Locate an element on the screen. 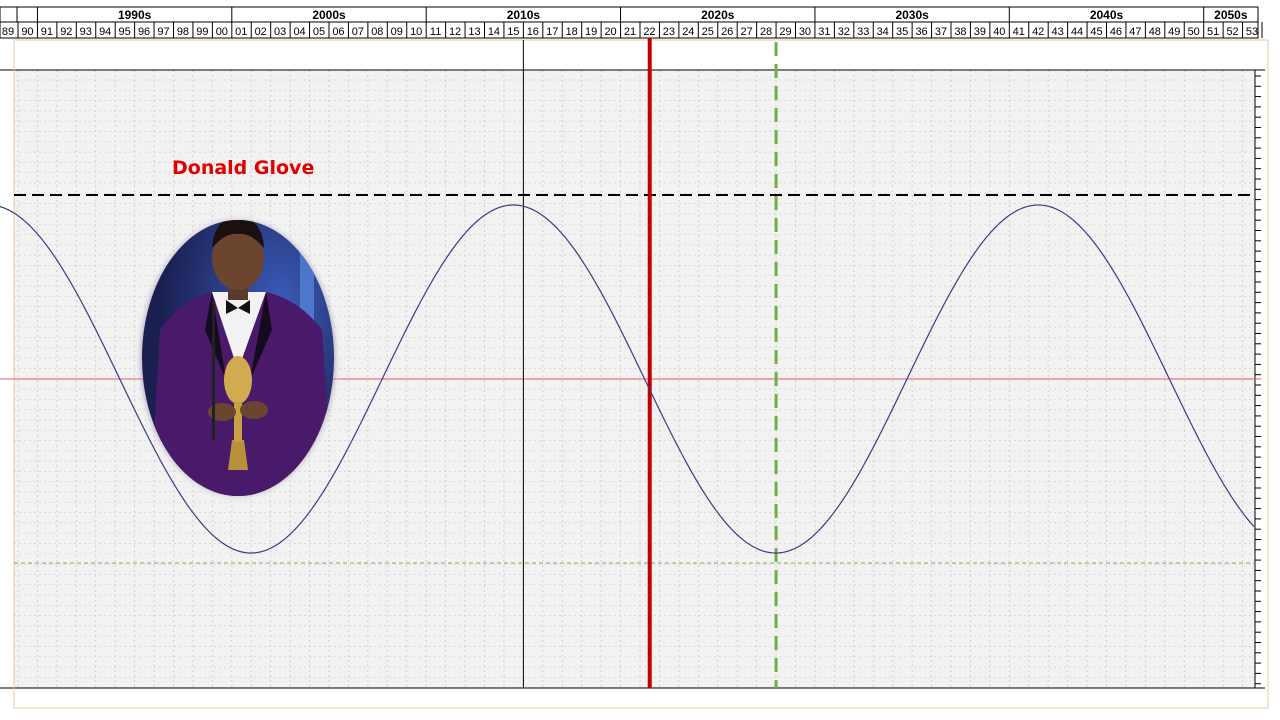 This screenshot has height=720, width=1280. year-label: 01 is located at coordinates (241, 32).